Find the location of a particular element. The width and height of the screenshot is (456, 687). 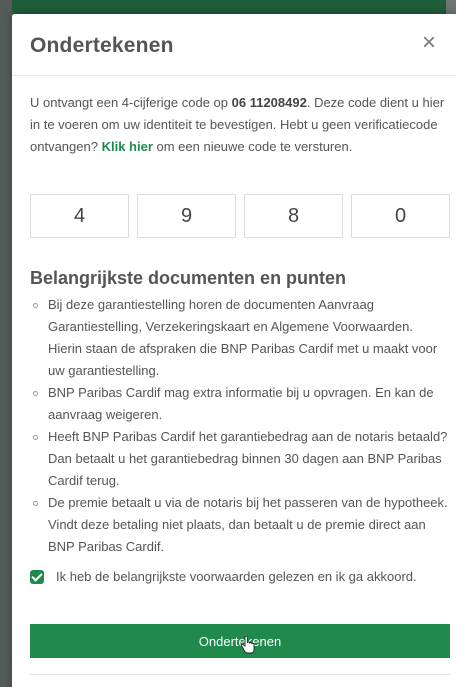

intro-part-1: U ontvangt een 4-cijferige code op is located at coordinates (131, 102).